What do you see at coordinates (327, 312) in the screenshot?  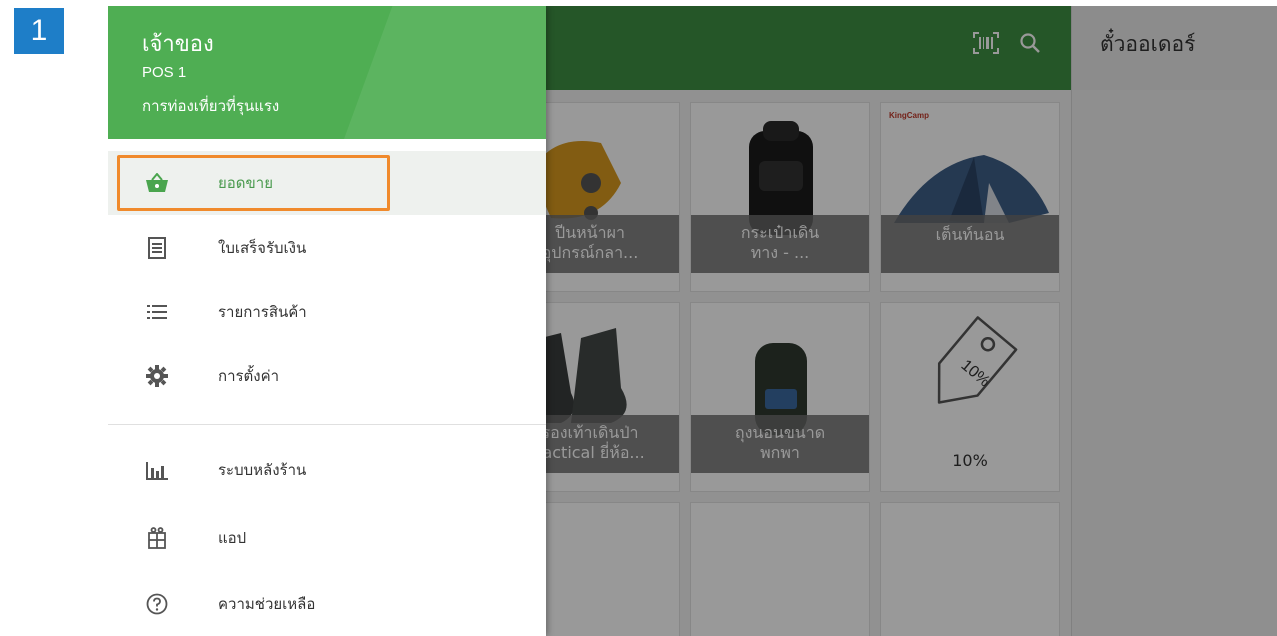 I see `menu-item-items: รายการสินค้า` at bounding box center [327, 312].